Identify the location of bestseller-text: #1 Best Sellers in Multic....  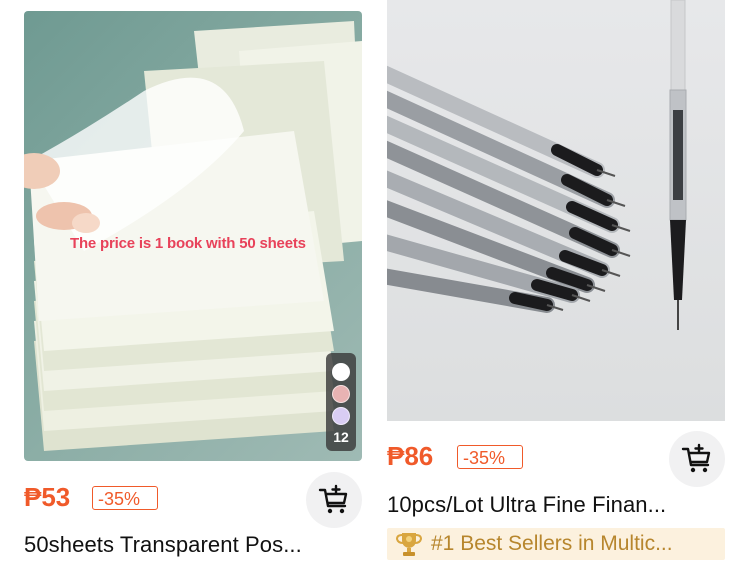
(552, 543).